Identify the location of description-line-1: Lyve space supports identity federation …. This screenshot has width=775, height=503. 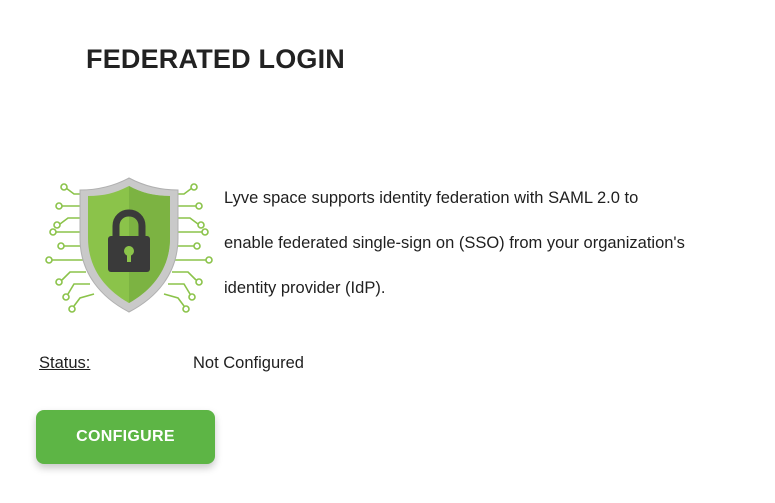
(431, 198).